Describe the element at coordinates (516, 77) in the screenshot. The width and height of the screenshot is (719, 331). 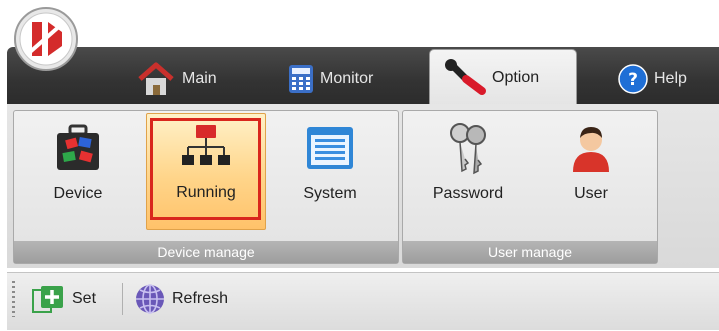
I see `tab-option-label: Option` at that location.